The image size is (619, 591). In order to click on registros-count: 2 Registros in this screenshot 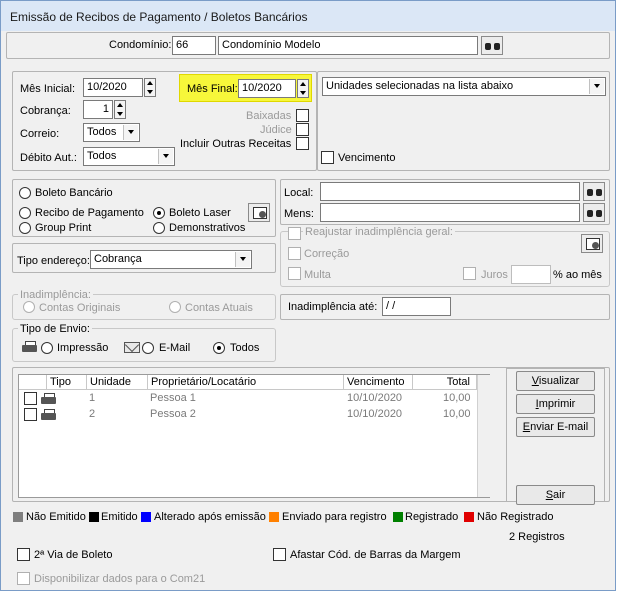, I will do `click(537, 537)`.